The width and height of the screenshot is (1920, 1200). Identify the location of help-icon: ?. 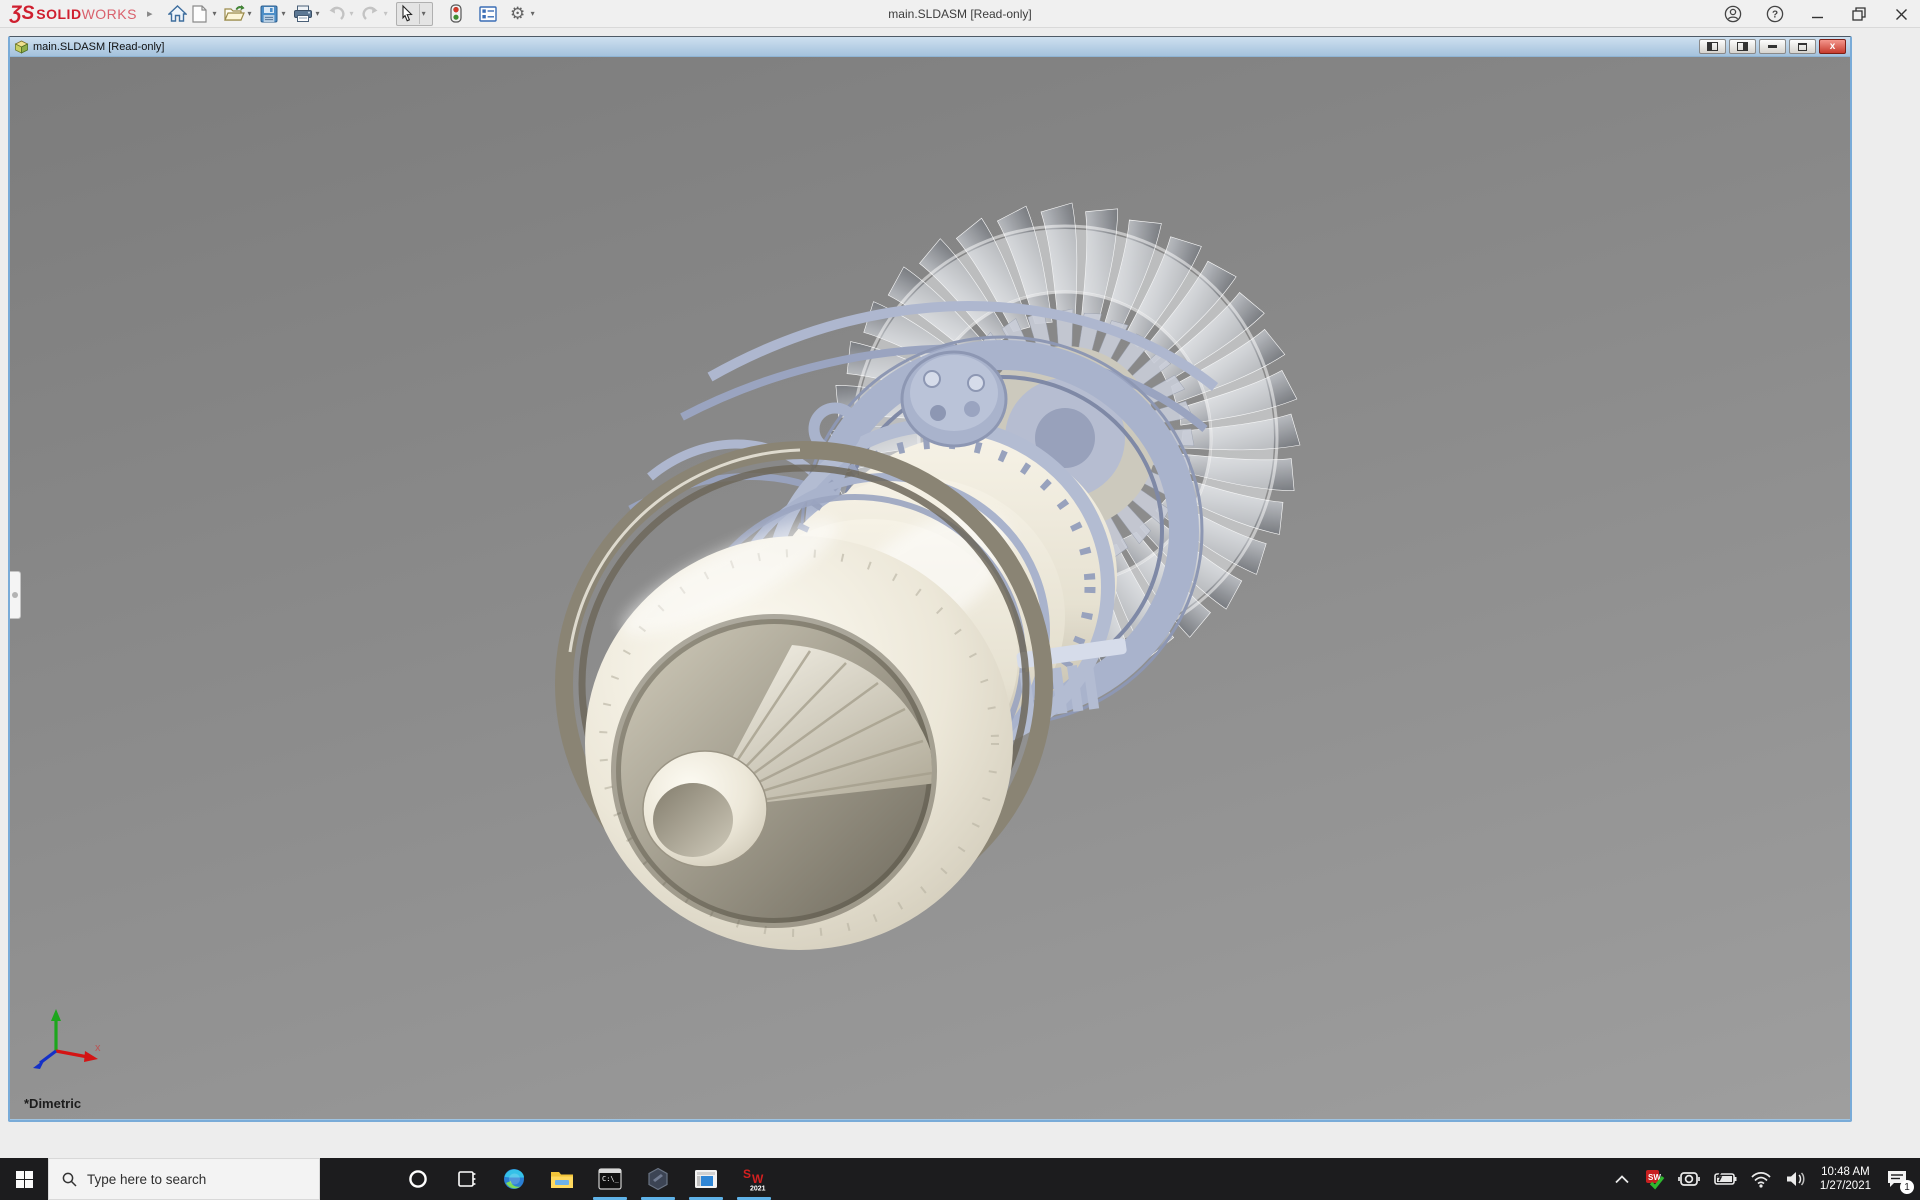
(1775, 14).